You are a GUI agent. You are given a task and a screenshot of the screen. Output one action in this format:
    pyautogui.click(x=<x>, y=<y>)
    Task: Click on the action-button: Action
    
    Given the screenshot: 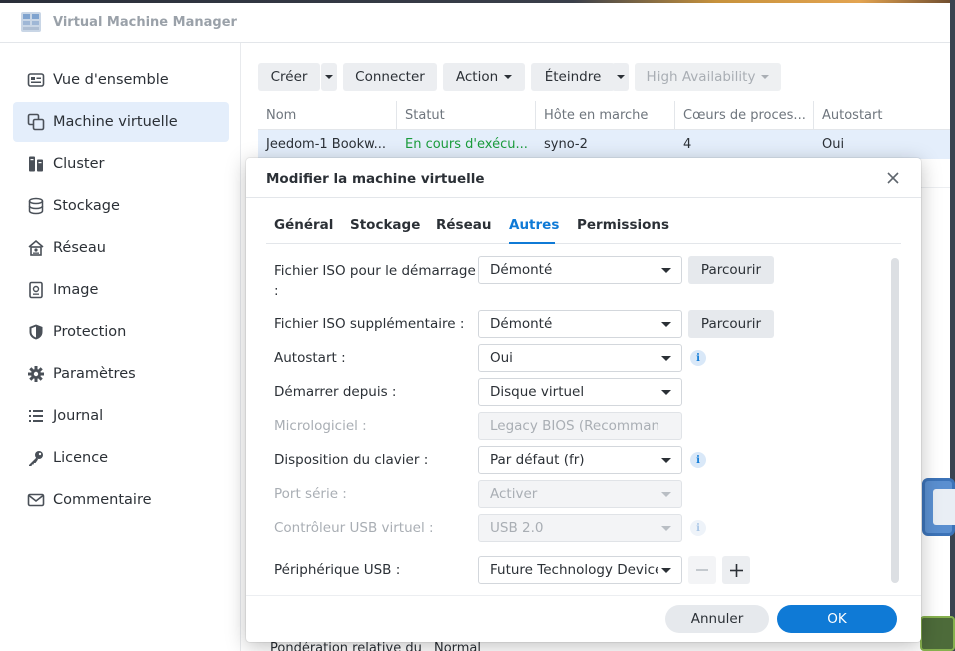 What is the action you would take?
    pyautogui.click(x=484, y=77)
    